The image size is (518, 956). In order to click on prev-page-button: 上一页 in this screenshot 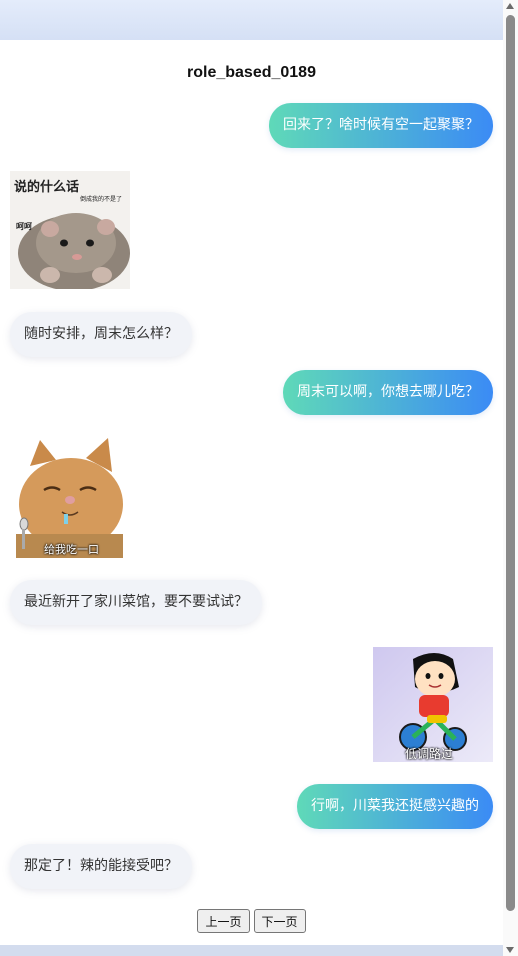, I will do `click(223, 921)`.